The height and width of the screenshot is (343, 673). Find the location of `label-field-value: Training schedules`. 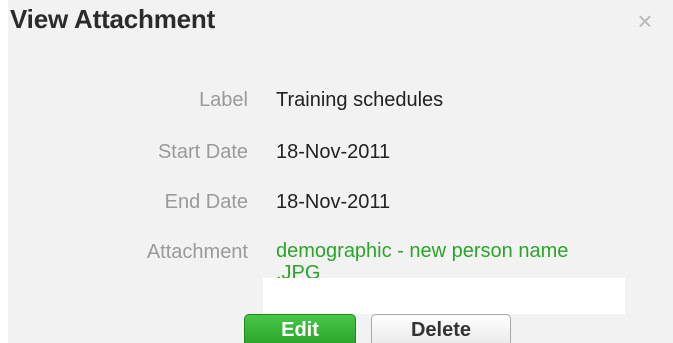

label-field-value: Training schedules is located at coordinates (360, 100).